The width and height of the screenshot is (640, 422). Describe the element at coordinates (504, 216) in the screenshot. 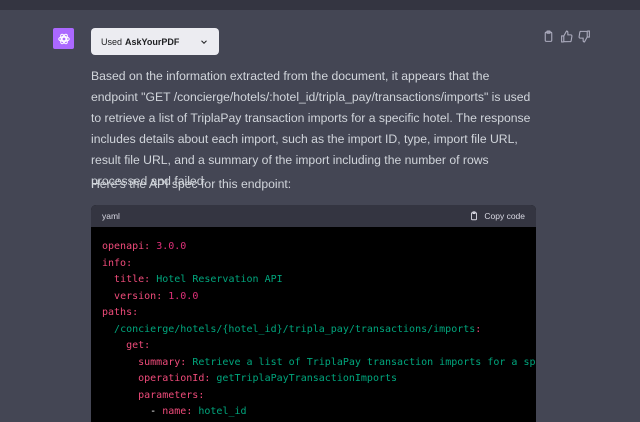

I see `copy-code-label: Copy code` at that location.